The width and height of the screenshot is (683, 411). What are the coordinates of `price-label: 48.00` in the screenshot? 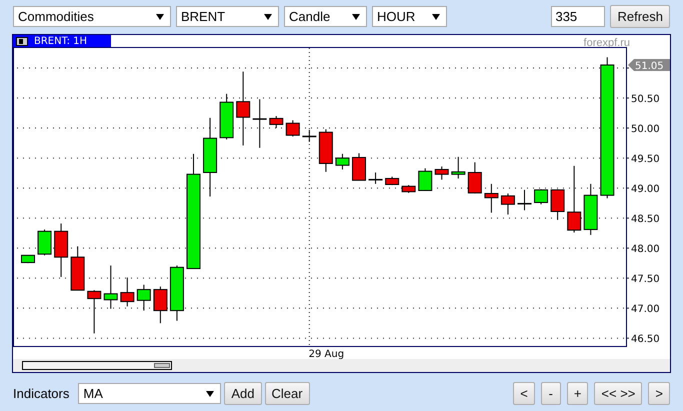 It's located at (645, 250).